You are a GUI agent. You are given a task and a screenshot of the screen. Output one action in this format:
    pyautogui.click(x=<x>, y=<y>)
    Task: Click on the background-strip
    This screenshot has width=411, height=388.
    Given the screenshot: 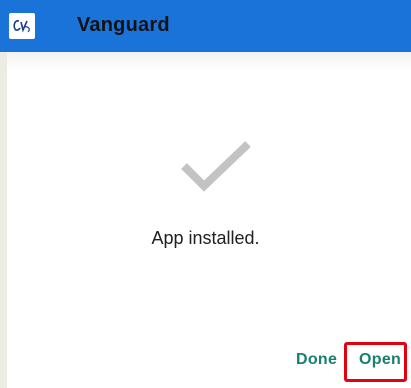 What is the action you would take?
    pyautogui.click(x=3, y=220)
    